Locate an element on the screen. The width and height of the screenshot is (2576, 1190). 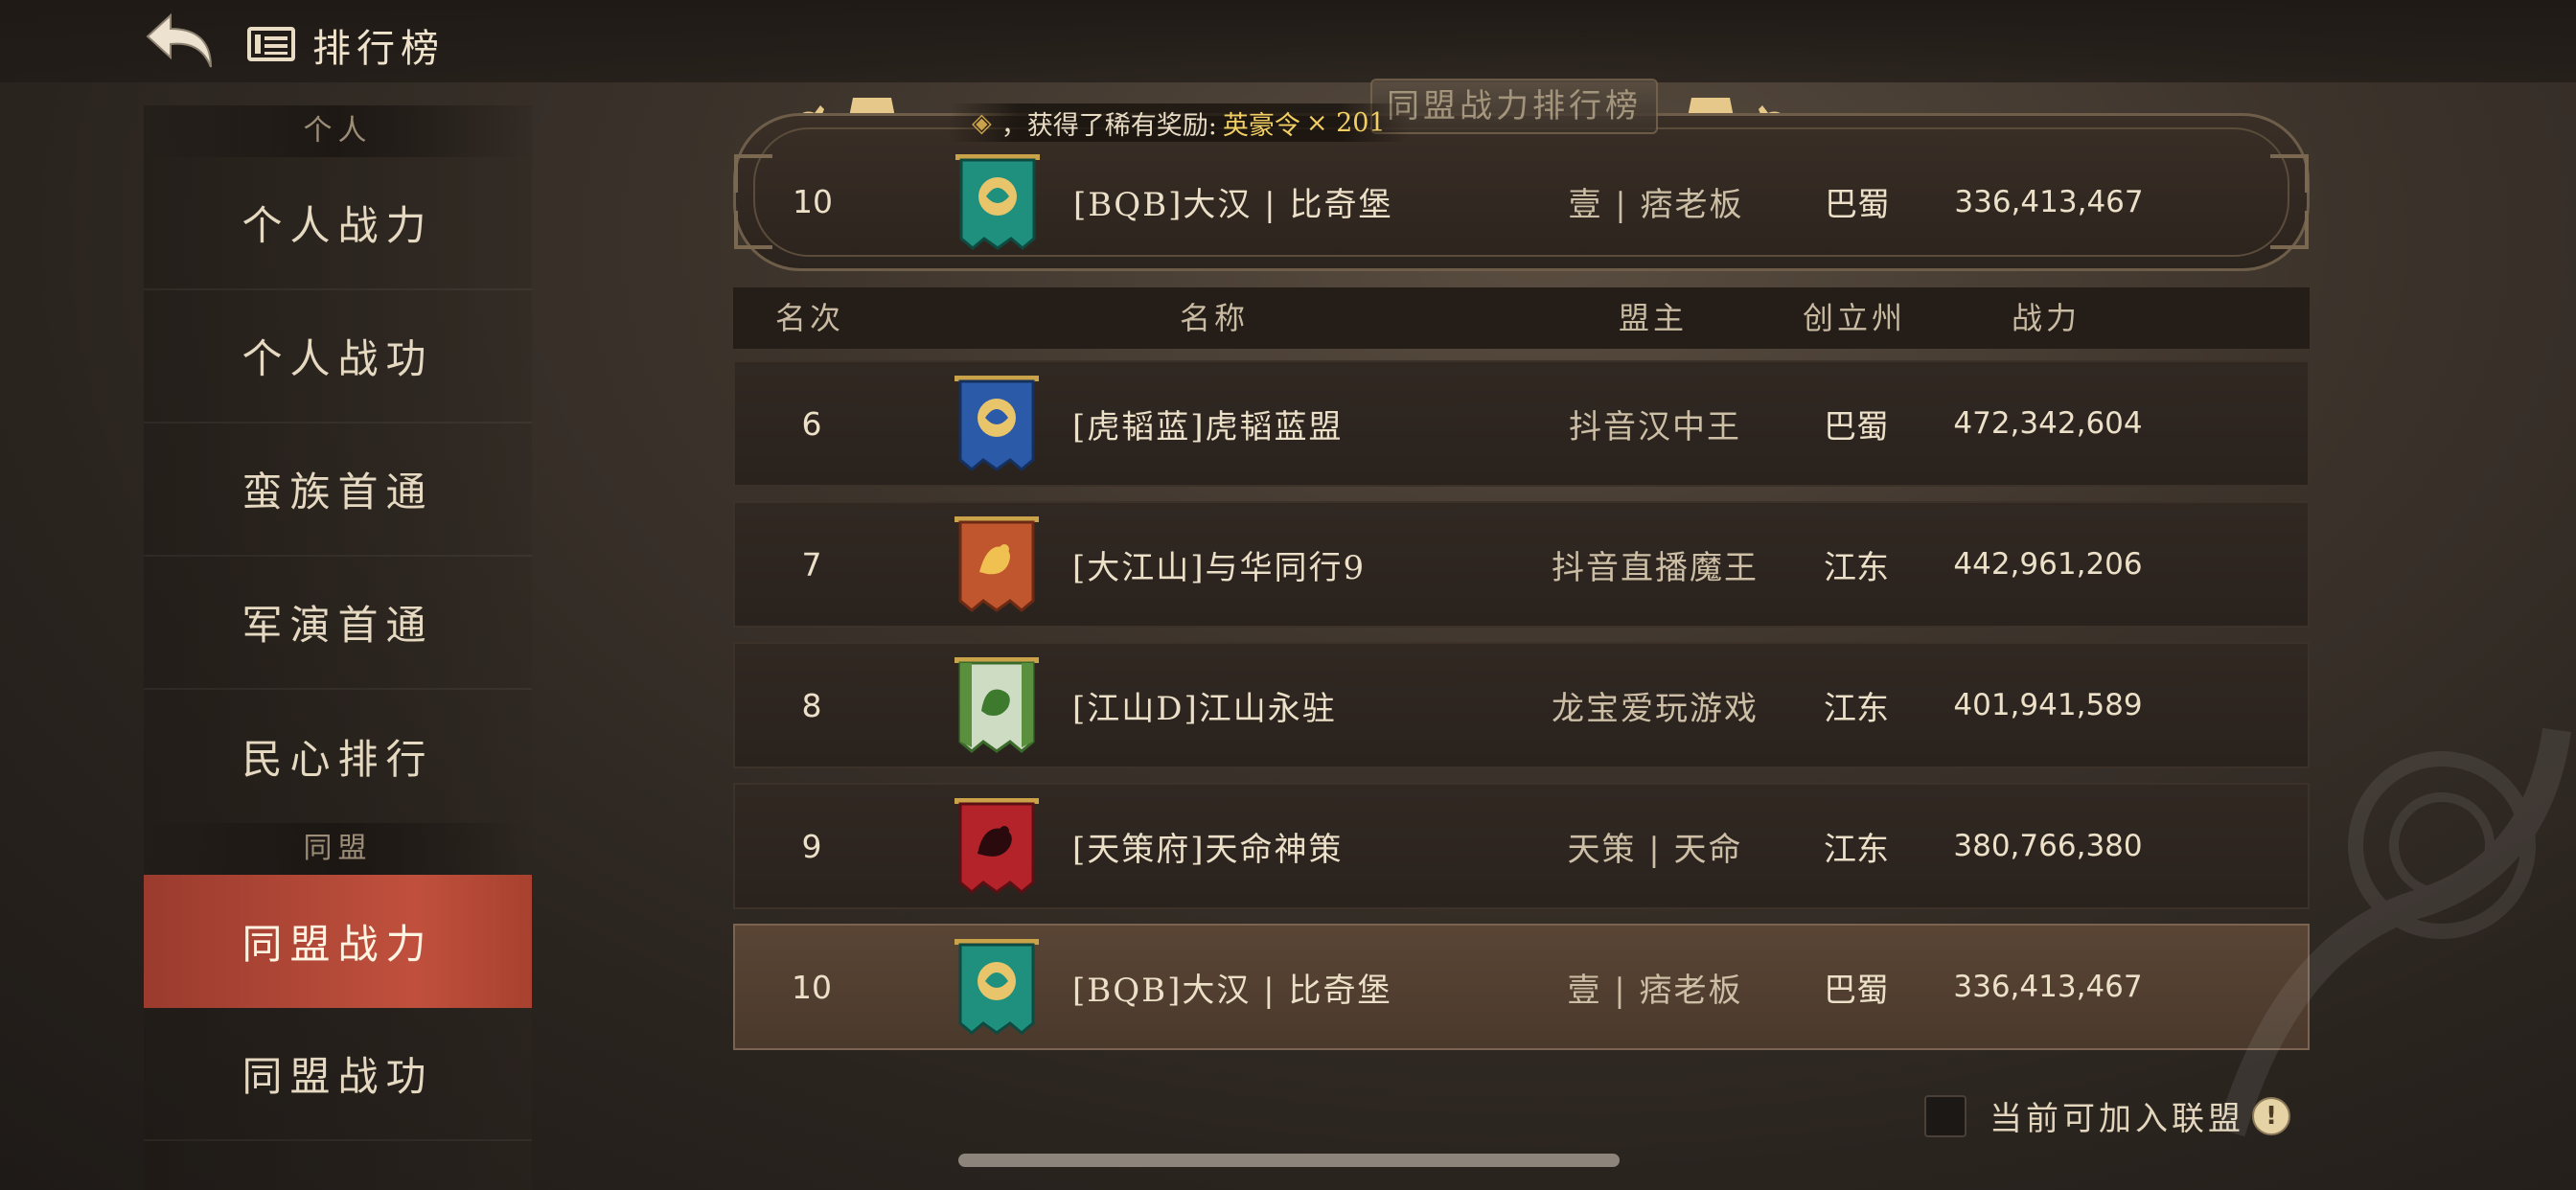
table-row: 7 [大江山]与华同行9 抖音直播魔王 江东 442,961,206 is located at coordinates (1521, 564).